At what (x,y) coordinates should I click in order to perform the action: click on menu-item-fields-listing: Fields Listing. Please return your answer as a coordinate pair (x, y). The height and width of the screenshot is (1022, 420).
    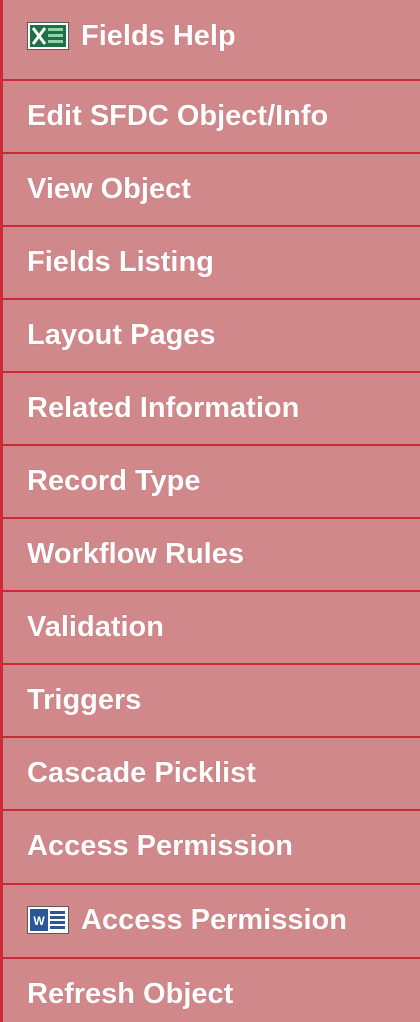
    Looking at the image, I should click on (211, 261).